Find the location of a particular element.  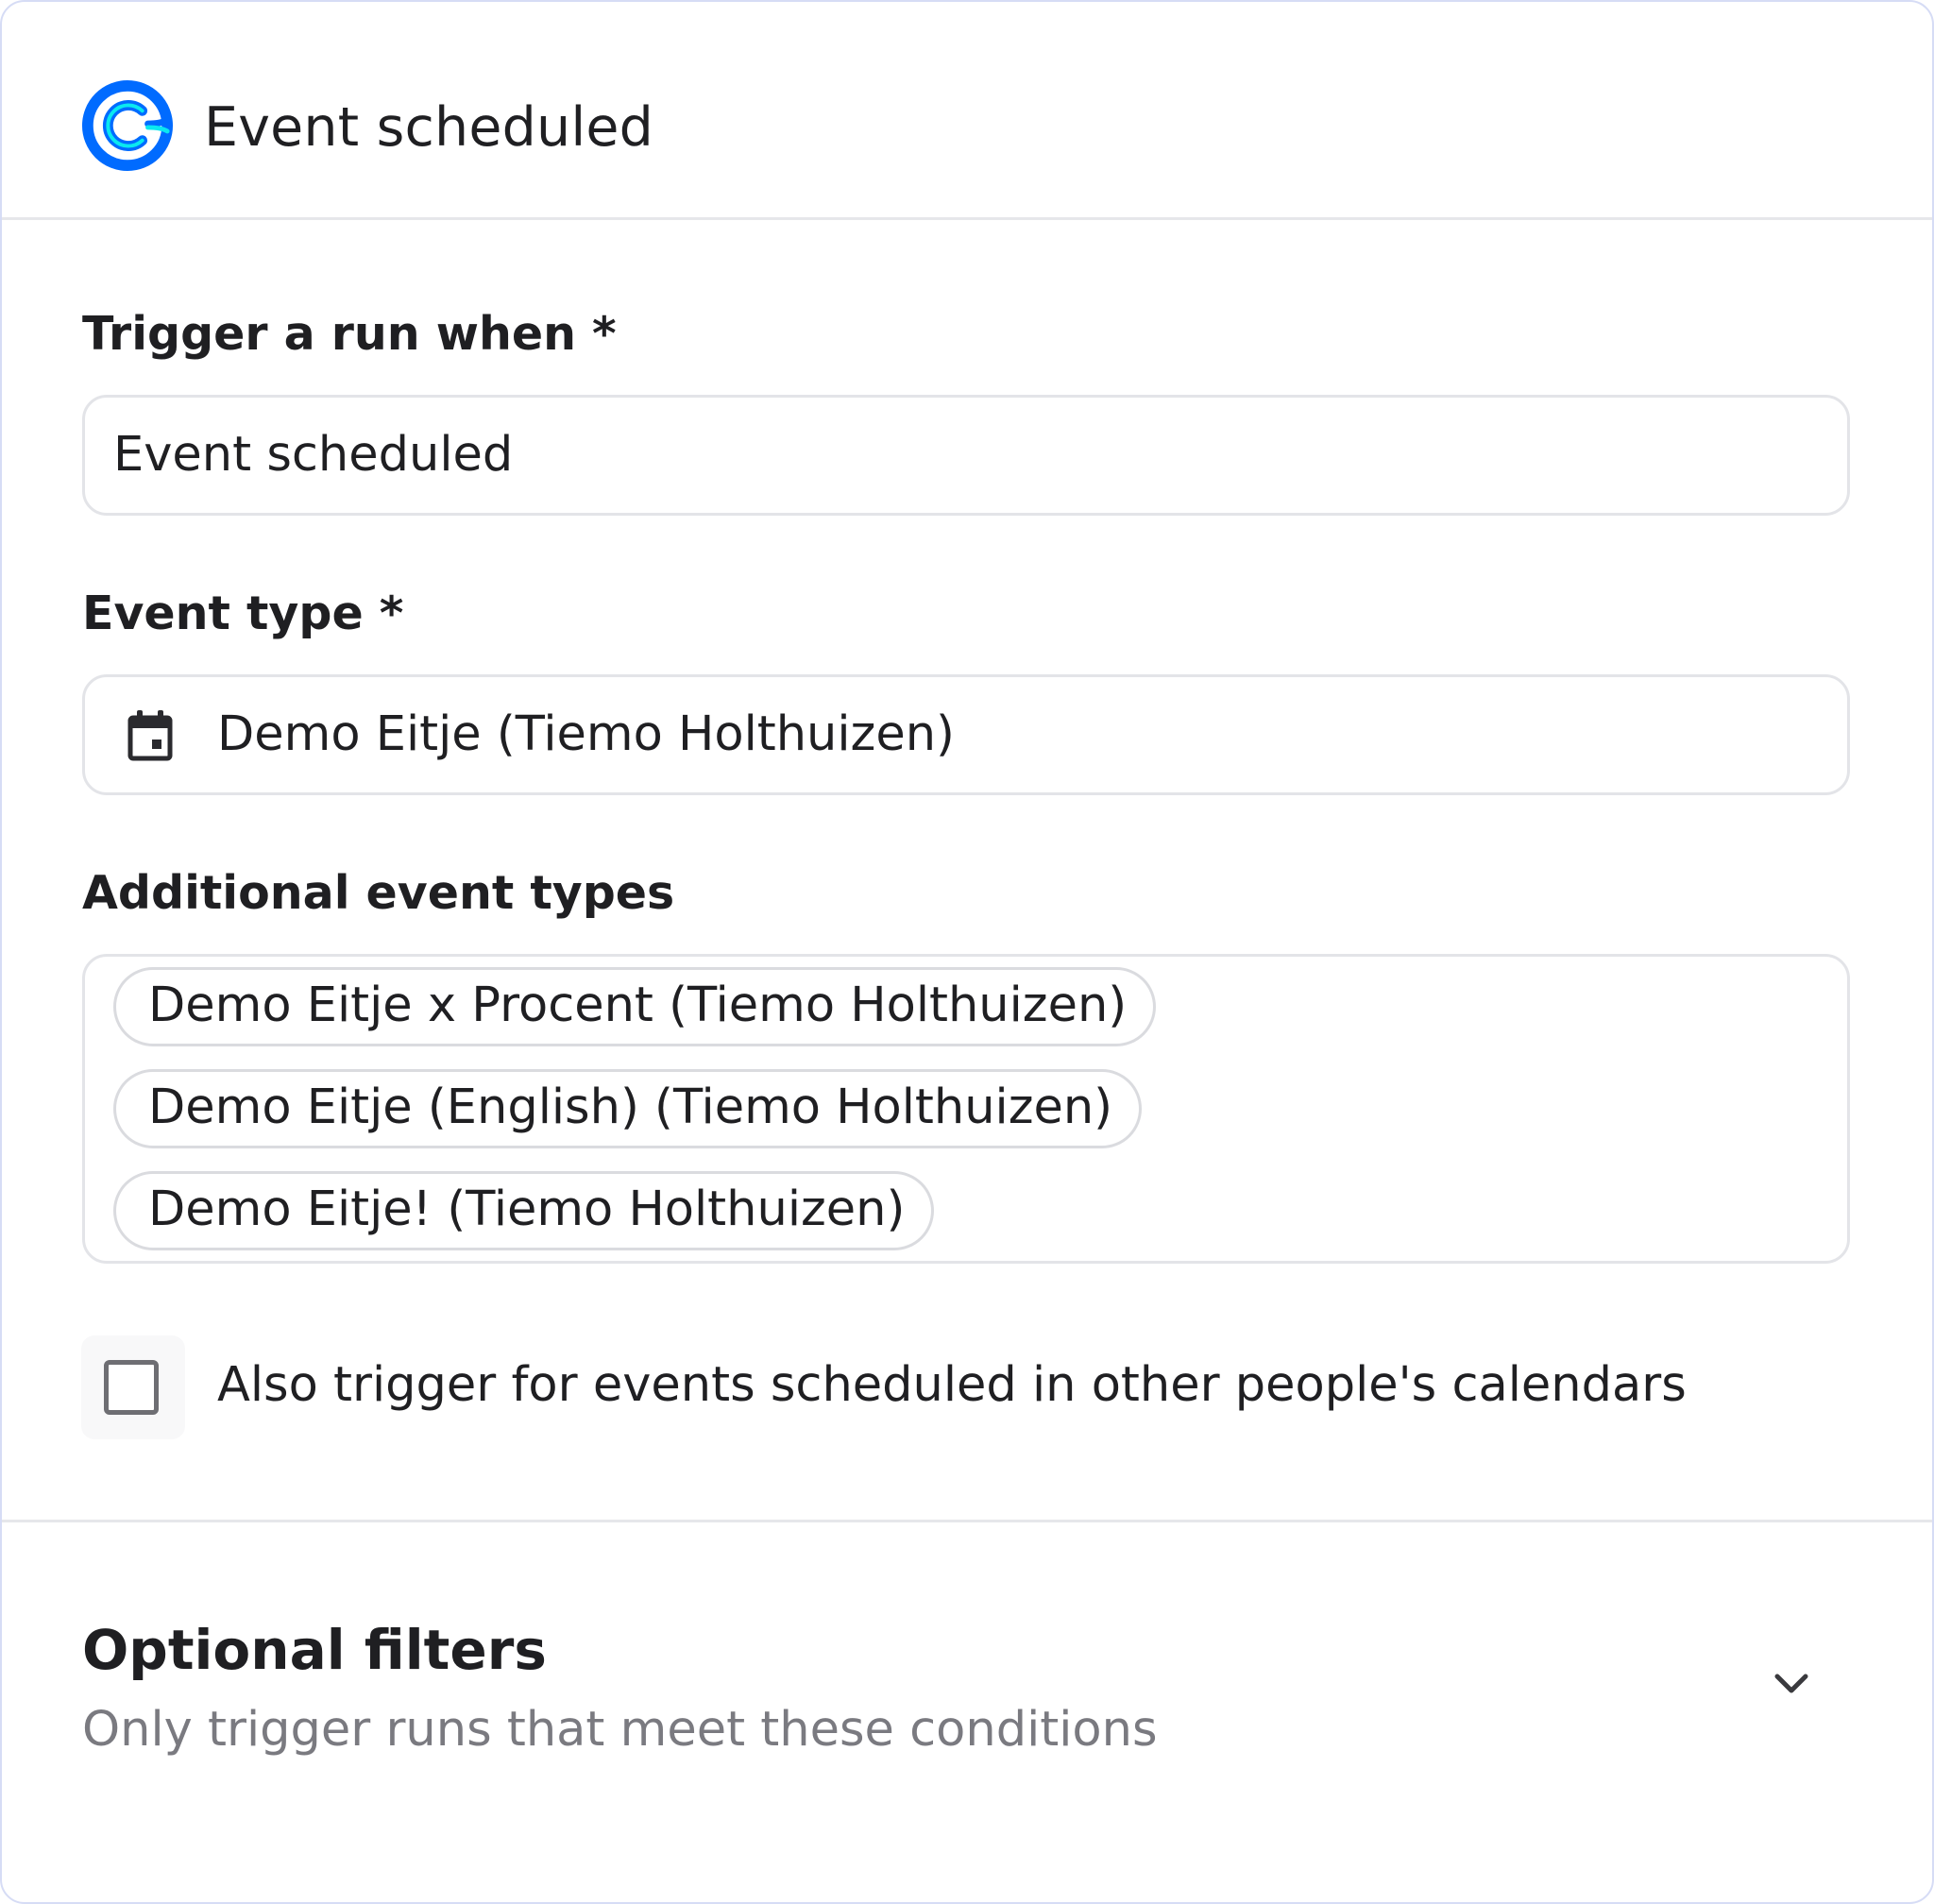

panel-header: Event scheduled is located at coordinates (967, 111).